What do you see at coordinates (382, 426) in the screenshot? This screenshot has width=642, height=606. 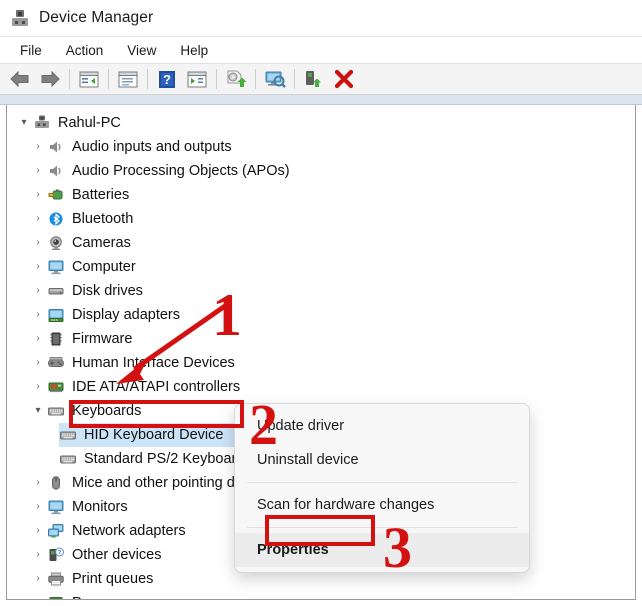 I see `context-menu-item-update-driver: Update driver` at bounding box center [382, 426].